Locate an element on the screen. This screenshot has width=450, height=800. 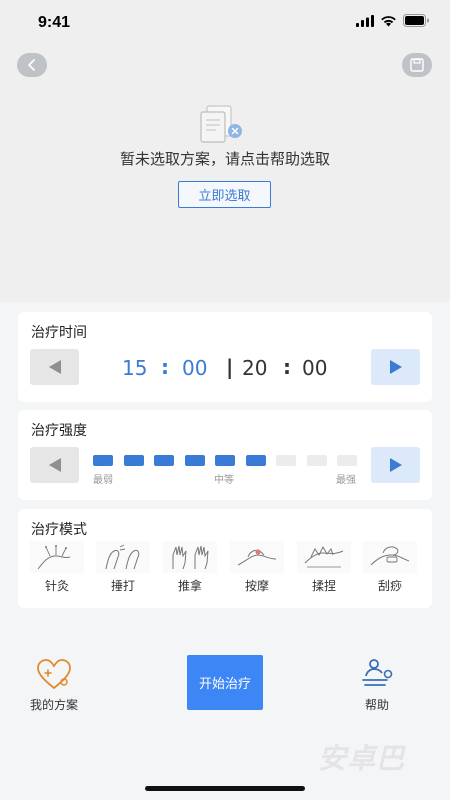
back-button is located at coordinates (32, 65).